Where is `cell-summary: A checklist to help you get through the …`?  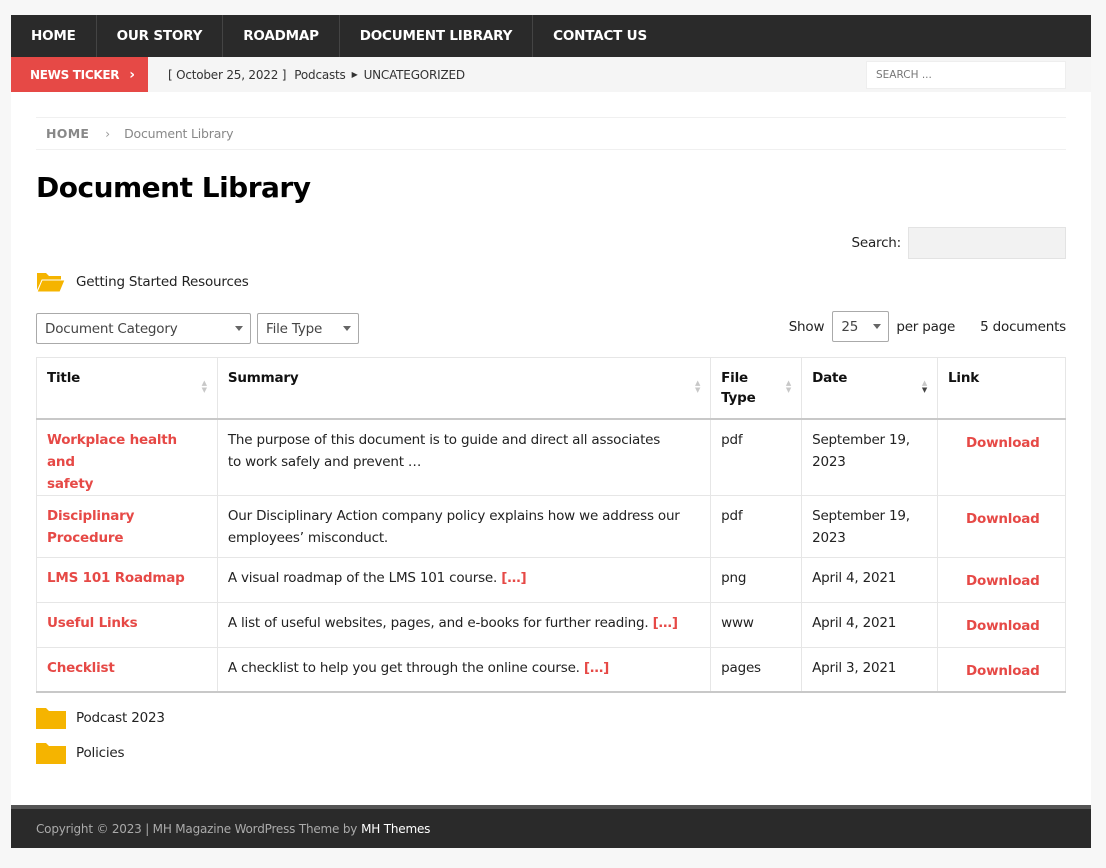 cell-summary: A checklist to help you get through the … is located at coordinates (464, 669).